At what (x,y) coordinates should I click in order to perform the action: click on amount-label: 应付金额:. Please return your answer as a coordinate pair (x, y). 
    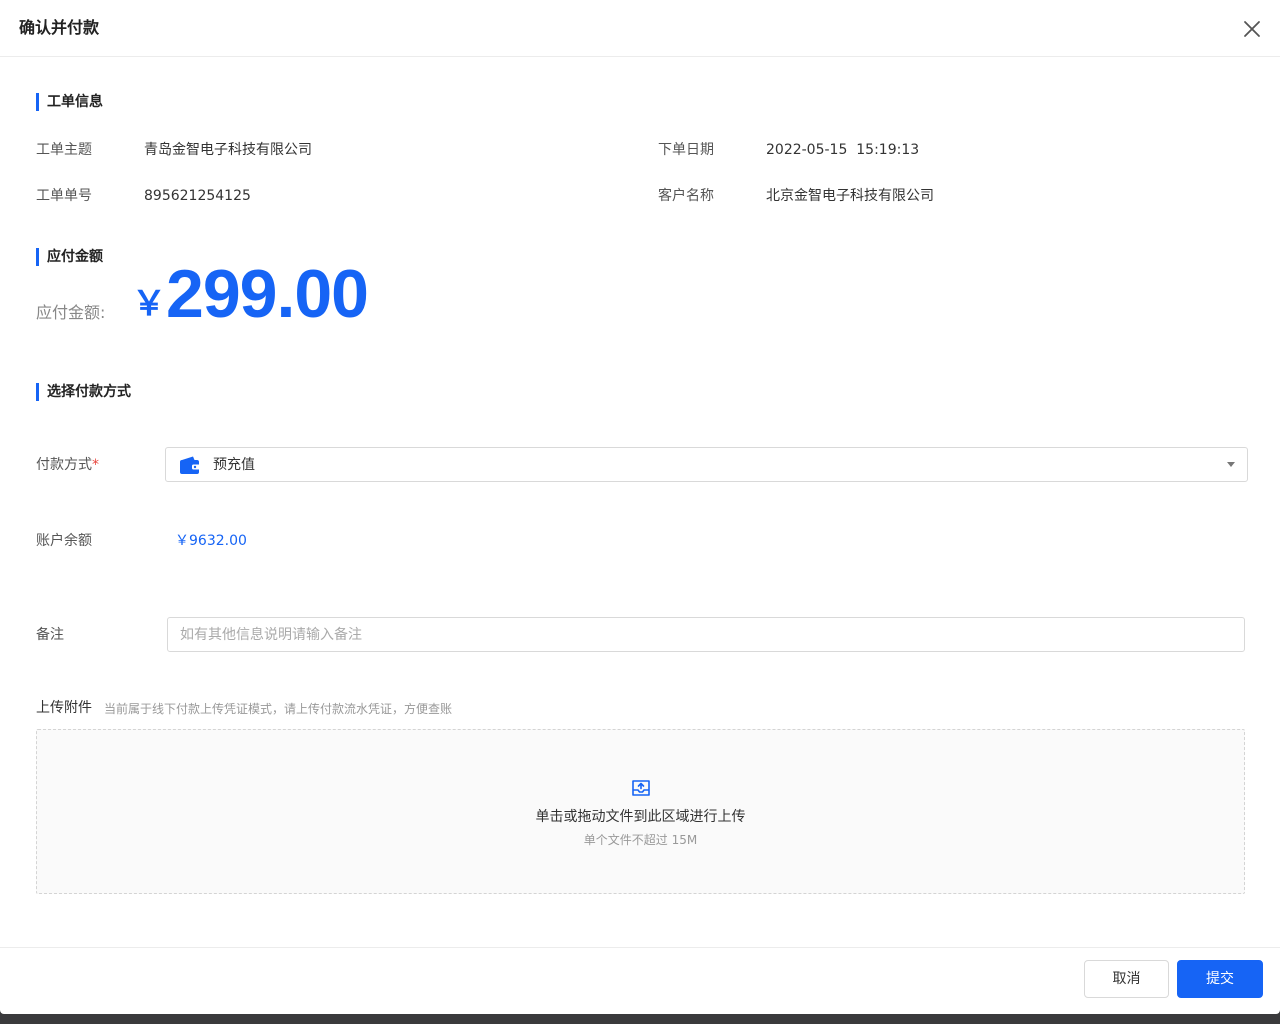
    Looking at the image, I should click on (71, 312).